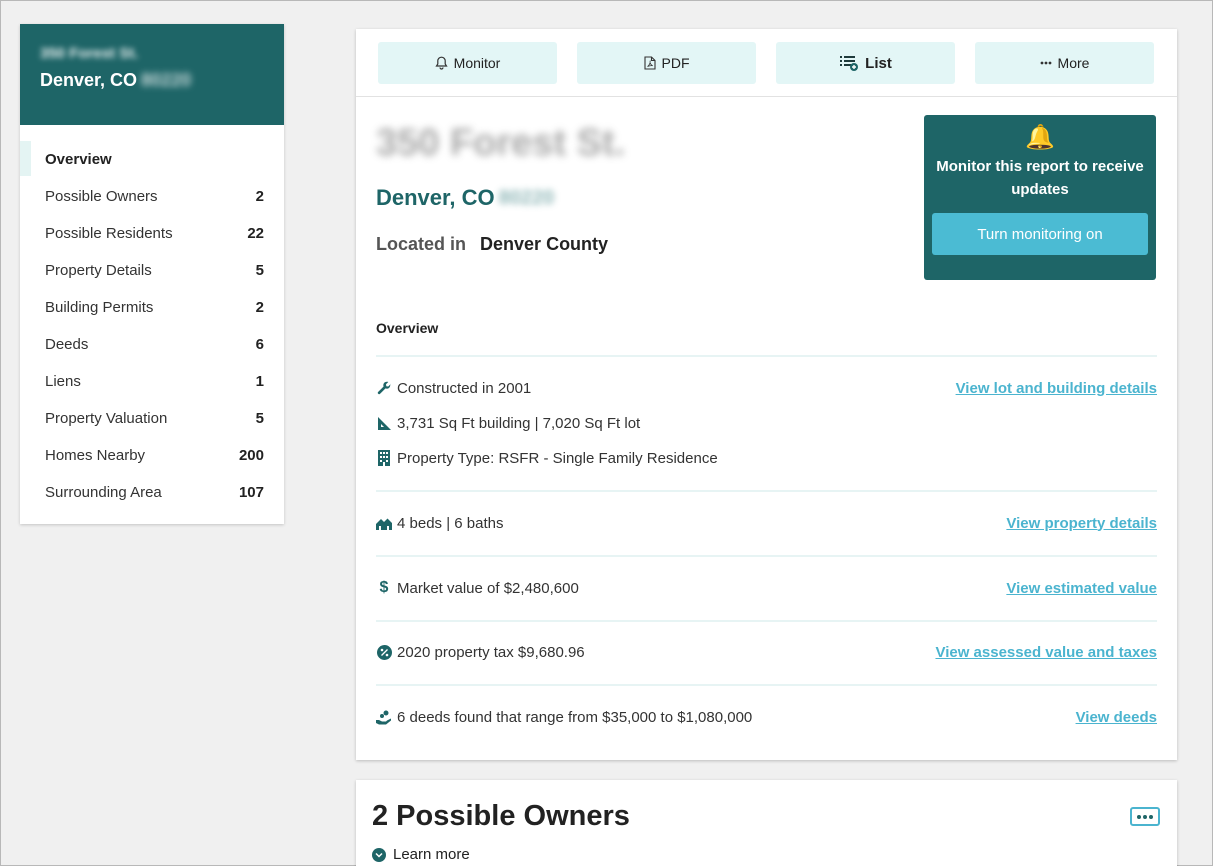  Describe the element at coordinates (544, 244) in the screenshot. I see `county-name: Denver County` at that location.